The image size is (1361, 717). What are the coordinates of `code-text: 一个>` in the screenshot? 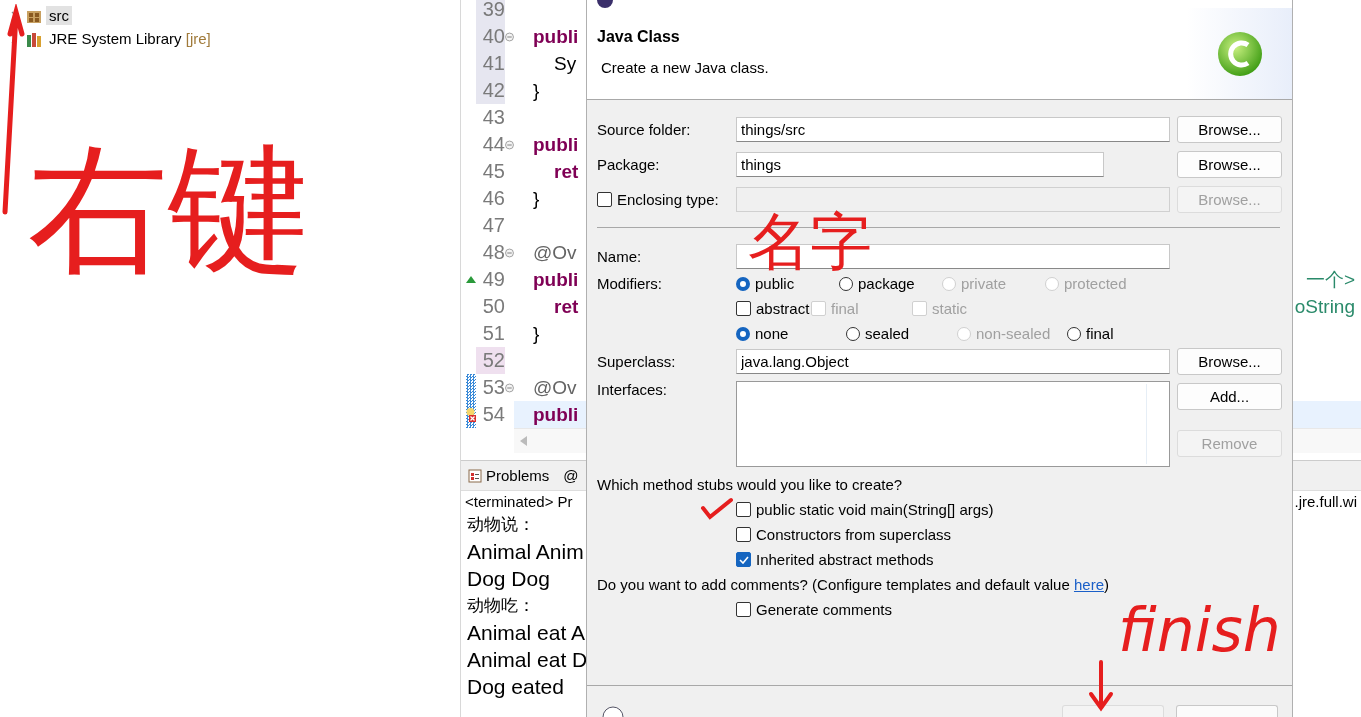 It's located at (1330, 279).